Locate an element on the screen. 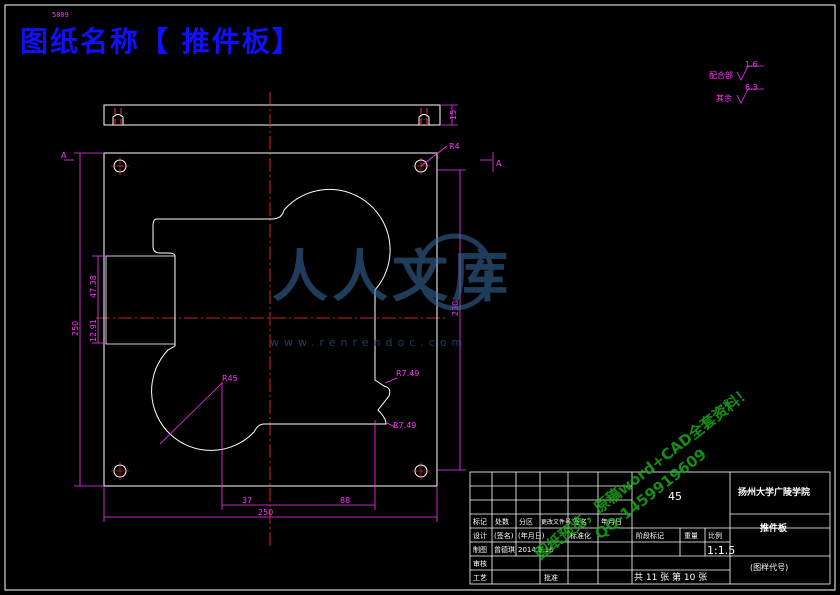  stage-label: 阶段标记 is located at coordinates (650, 535).